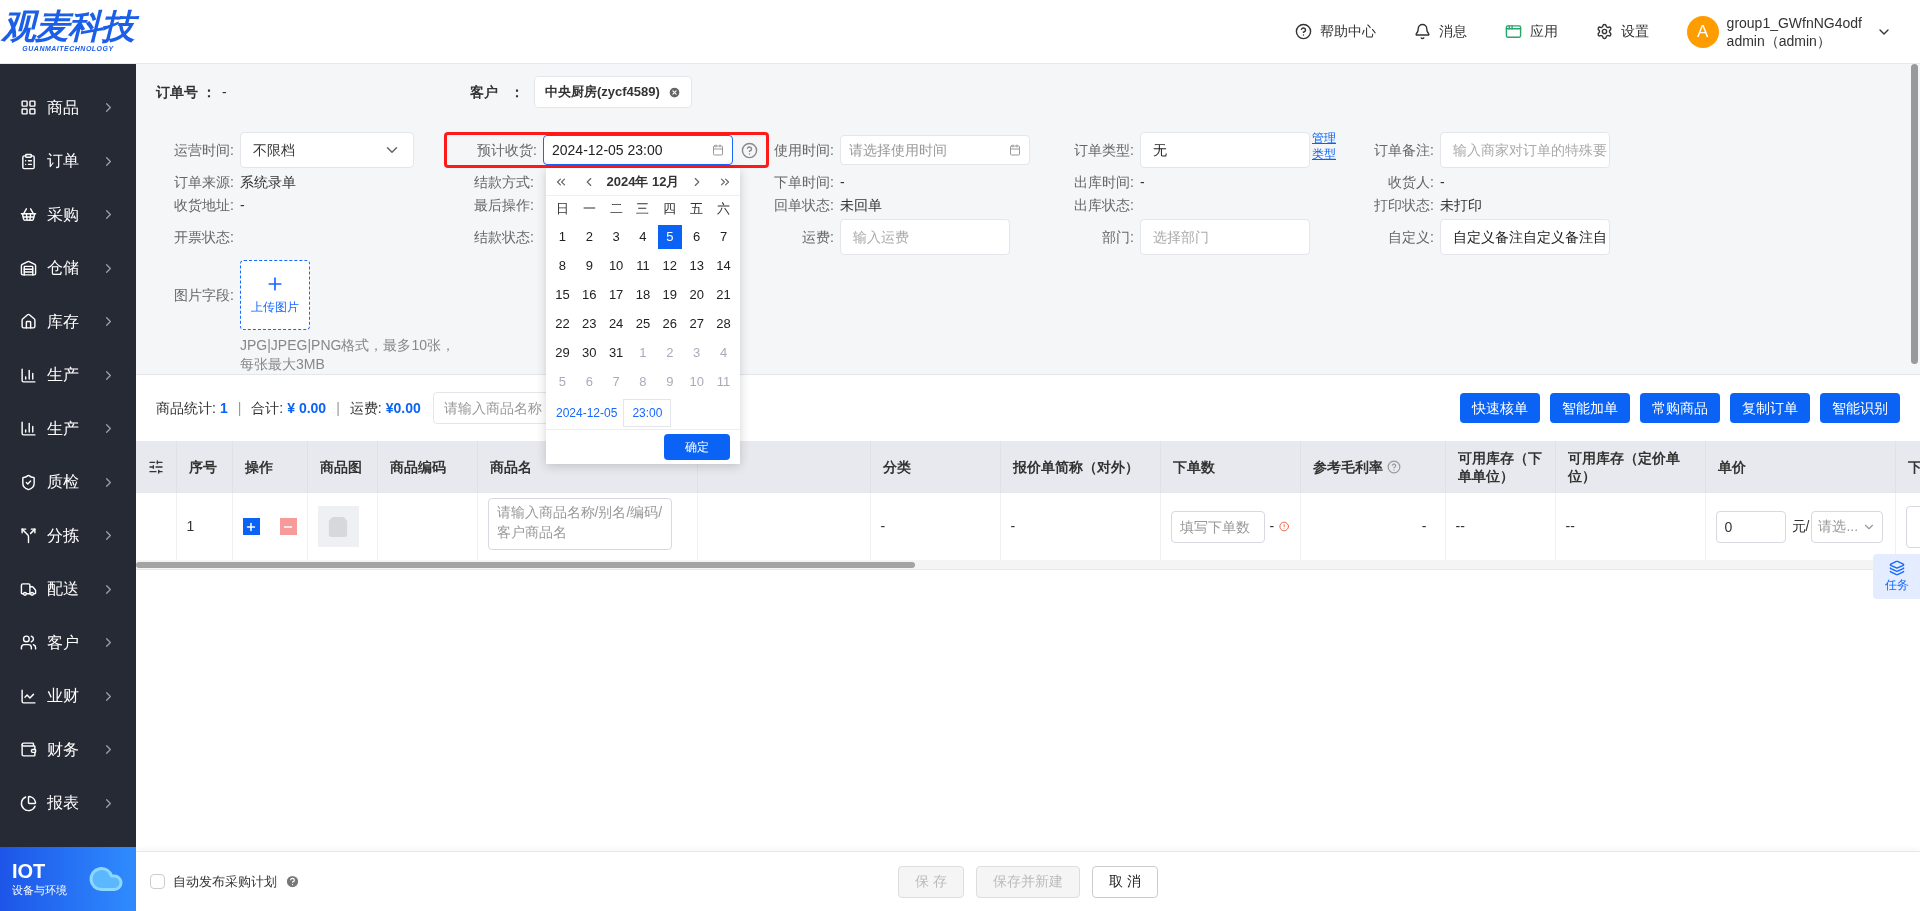 The height and width of the screenshot is (911, 1920). I want to click on order-number-value: -, so click(224, 92).